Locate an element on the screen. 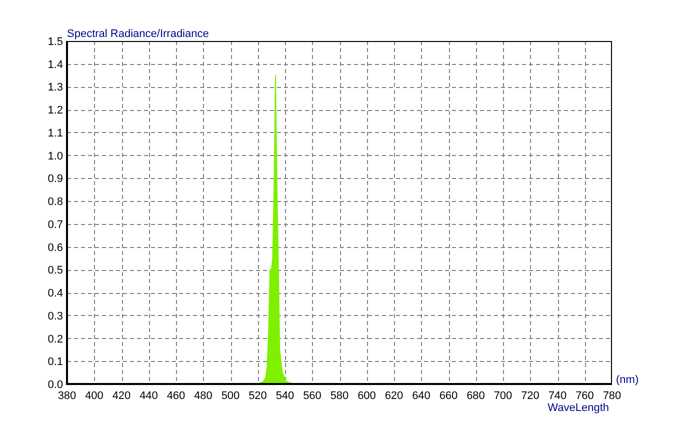 Image resolution: width=682 pixels, height=429 pixels. x-tick-label: 440 is located at coordinates (149, 396).